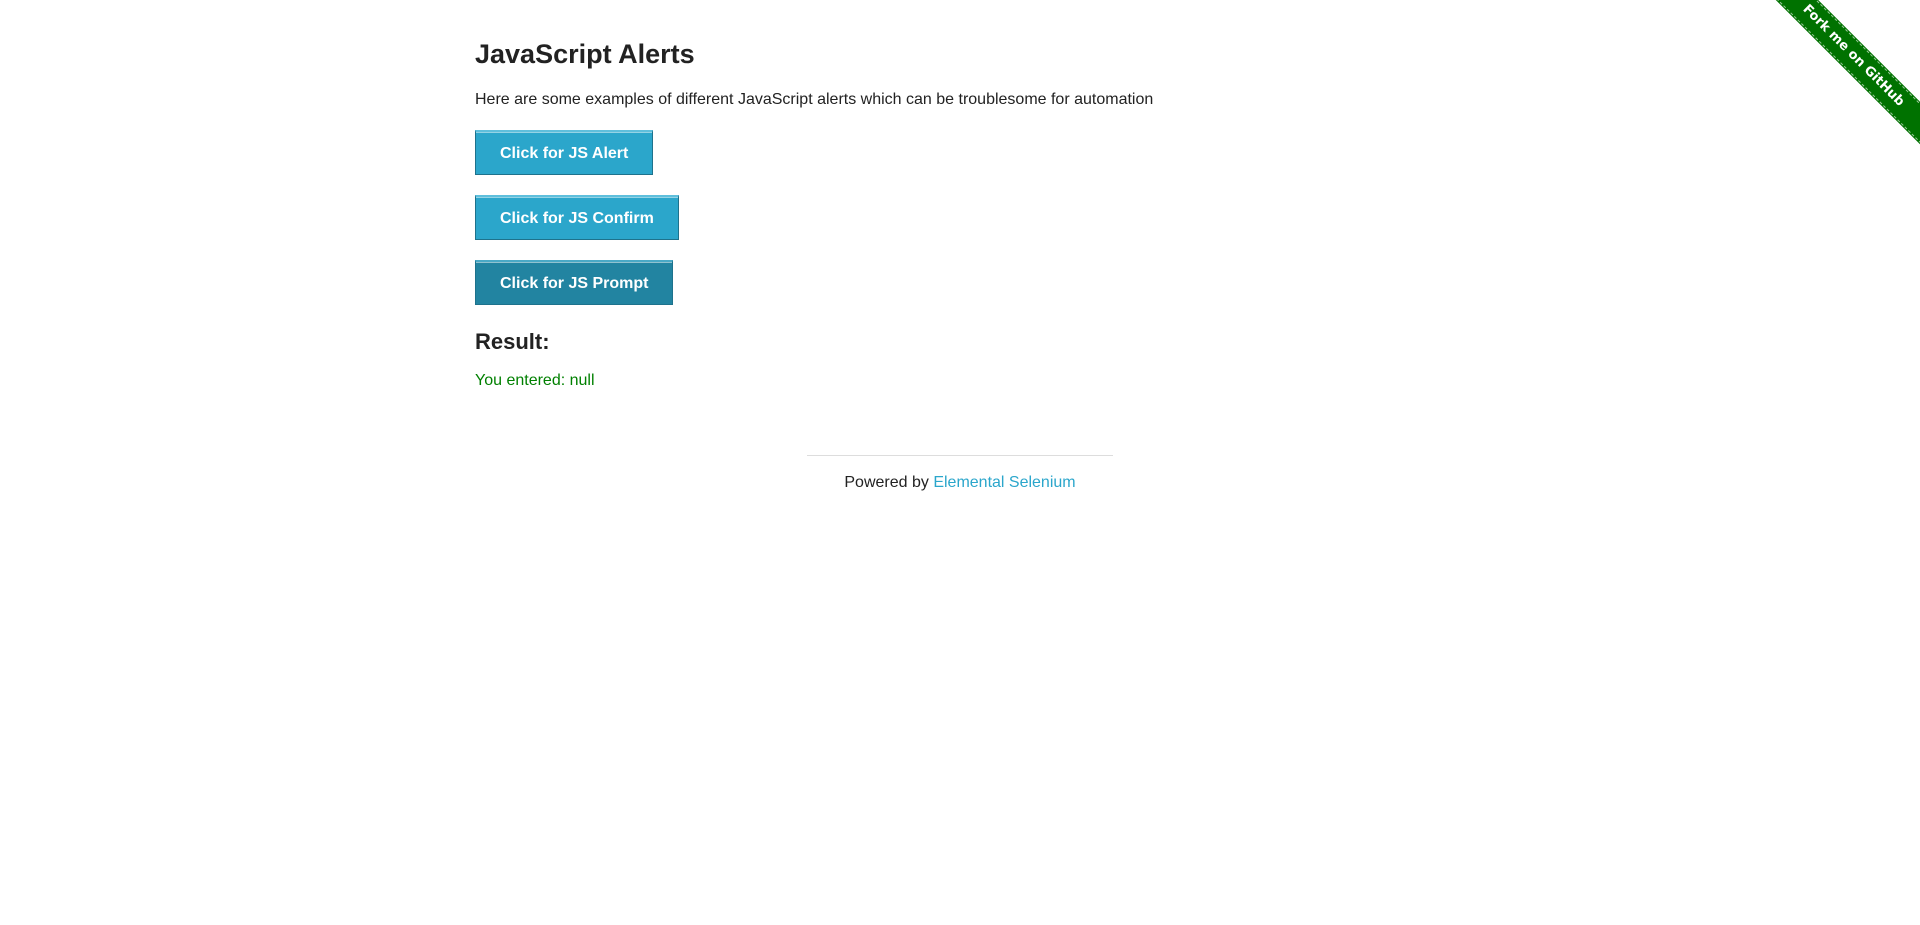 The height and width of the screenshot is (925, 1920). What do you see at coordinates (875, 282) in the screenshot?
I see `list-item: Click for JS Prompt` at bounding box center [875, 282].